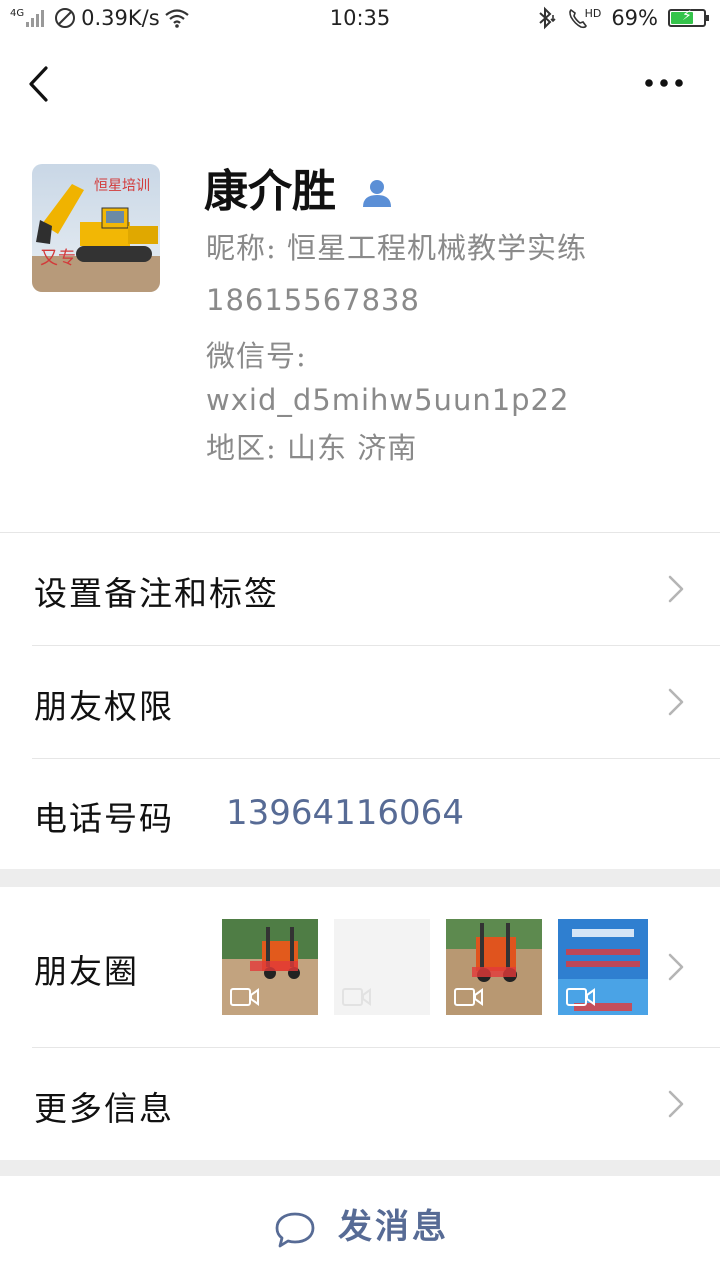 The height and width of the screenshot is (1280, 720). I want to click on permissions-label: 朋友权限, so click(104, 706).